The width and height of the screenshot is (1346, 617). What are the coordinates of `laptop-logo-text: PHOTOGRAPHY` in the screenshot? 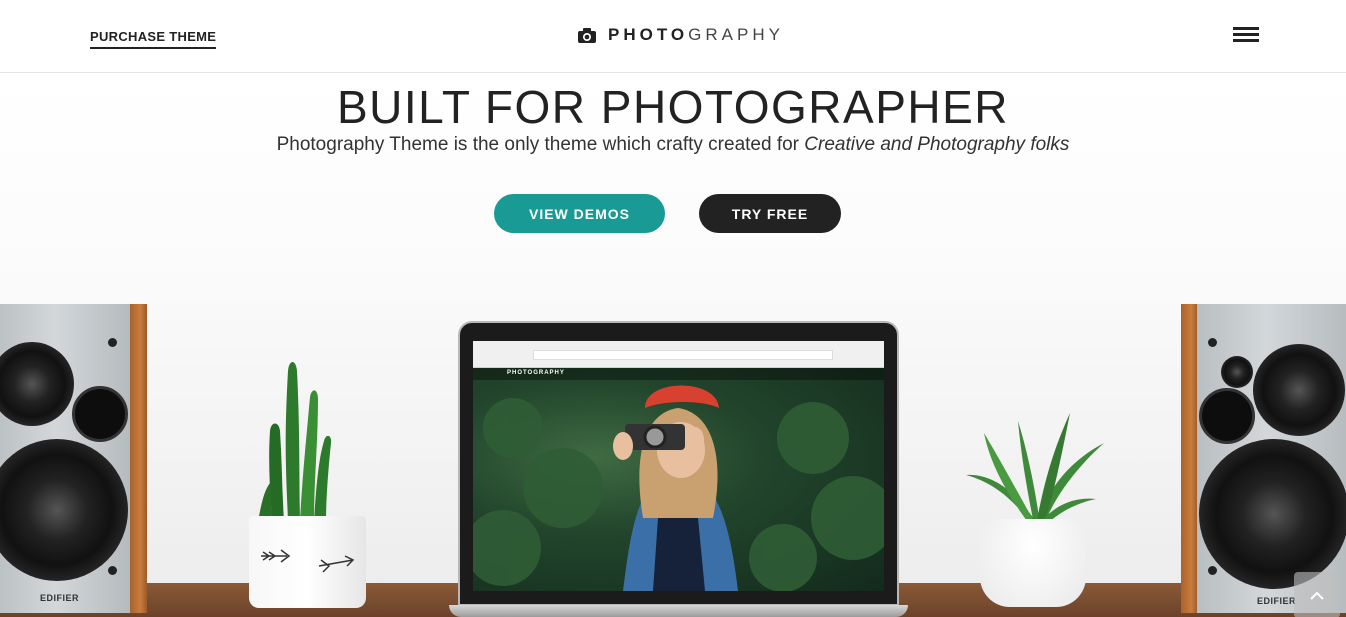 It's located at (536, 373).